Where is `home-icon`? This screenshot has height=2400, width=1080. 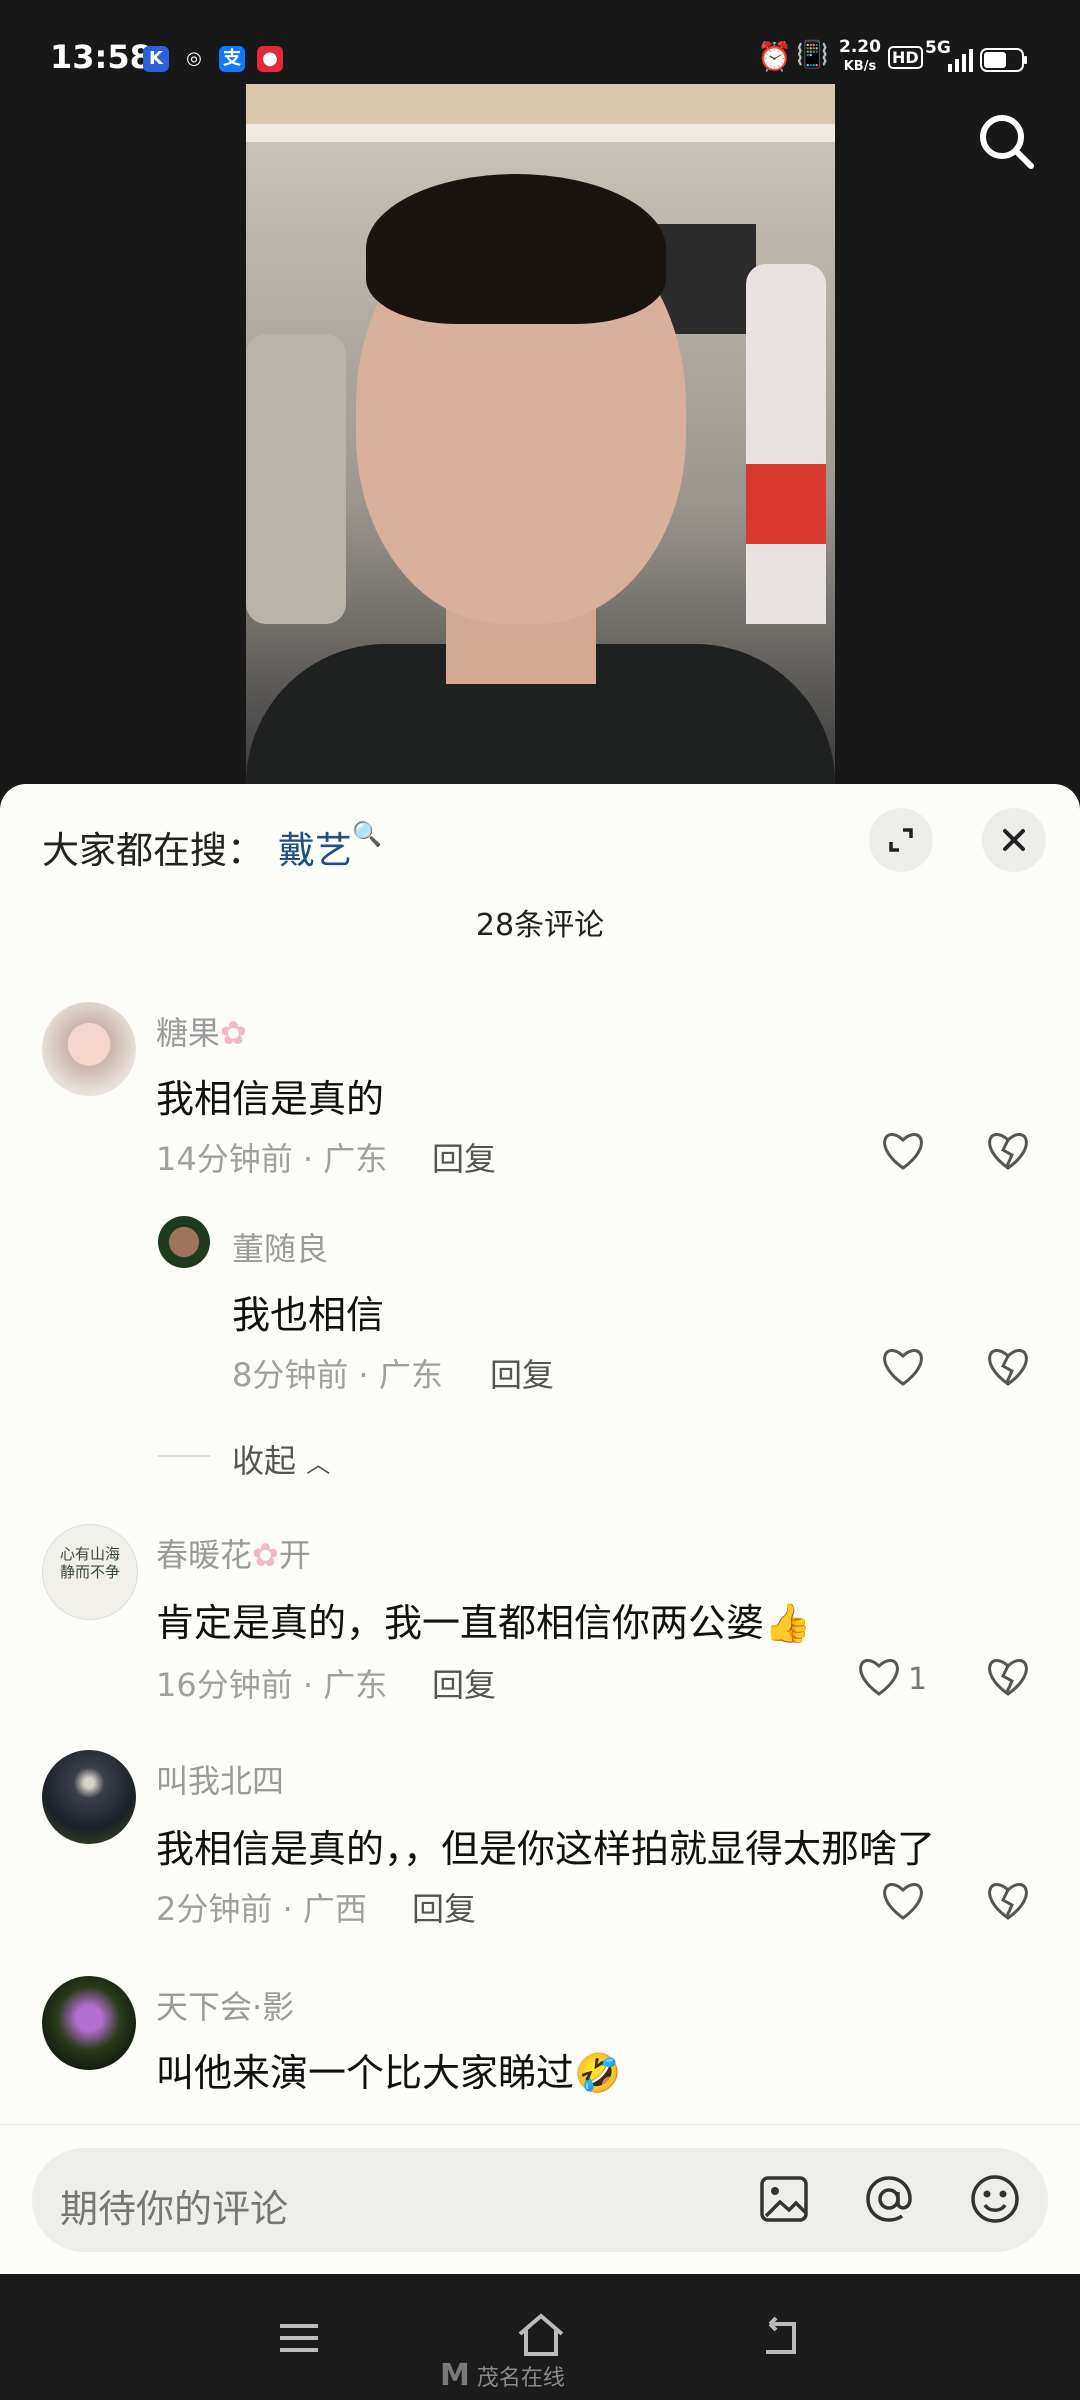 home-icon is located at coordinates (541, 2334).